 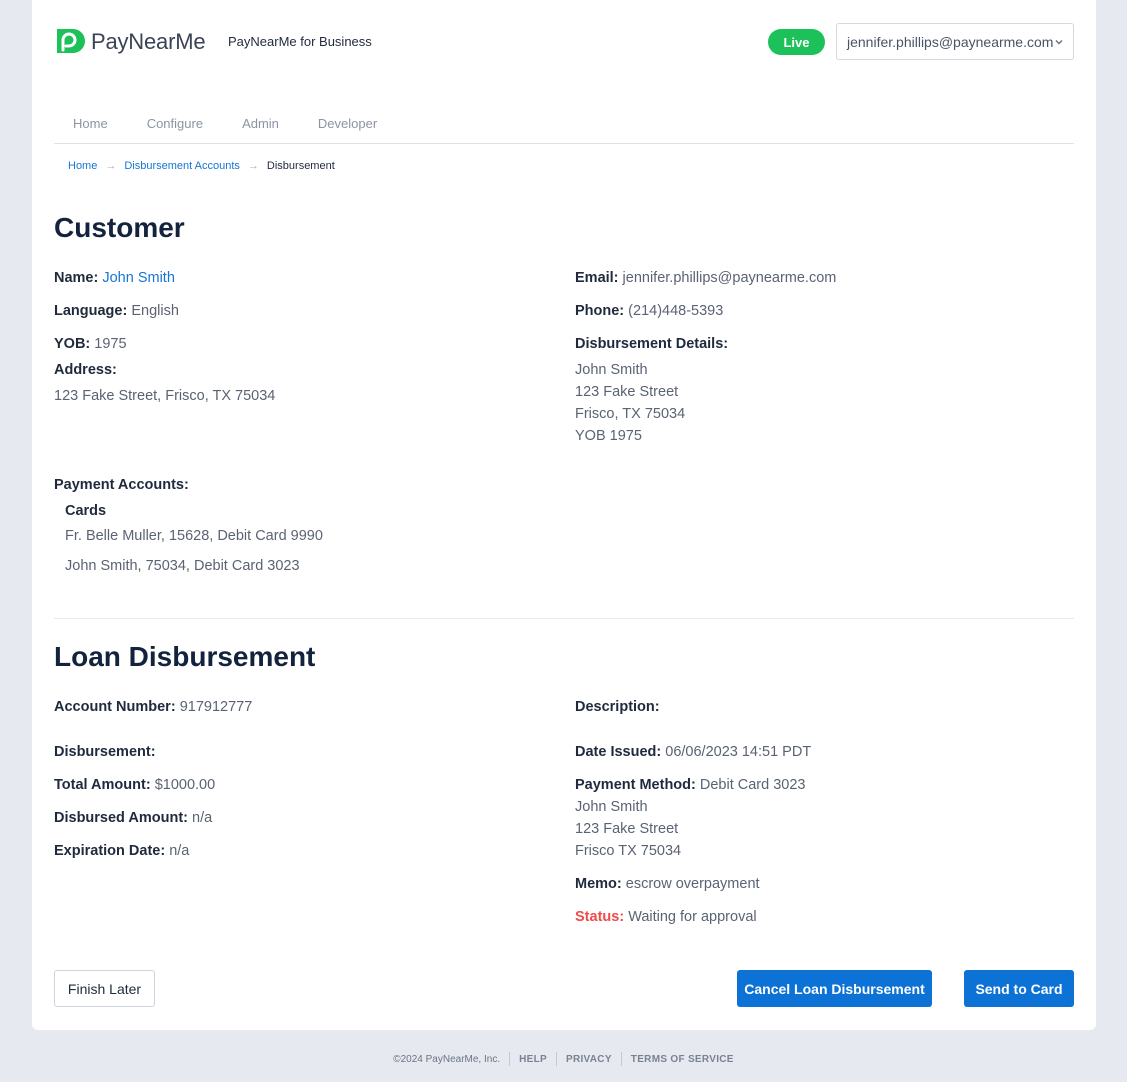 What do you see at coordinates (135, 785) in the screenshot?
I see `total-amount-field: Total Amount: $1000.00` at bounding box center [135, 785].